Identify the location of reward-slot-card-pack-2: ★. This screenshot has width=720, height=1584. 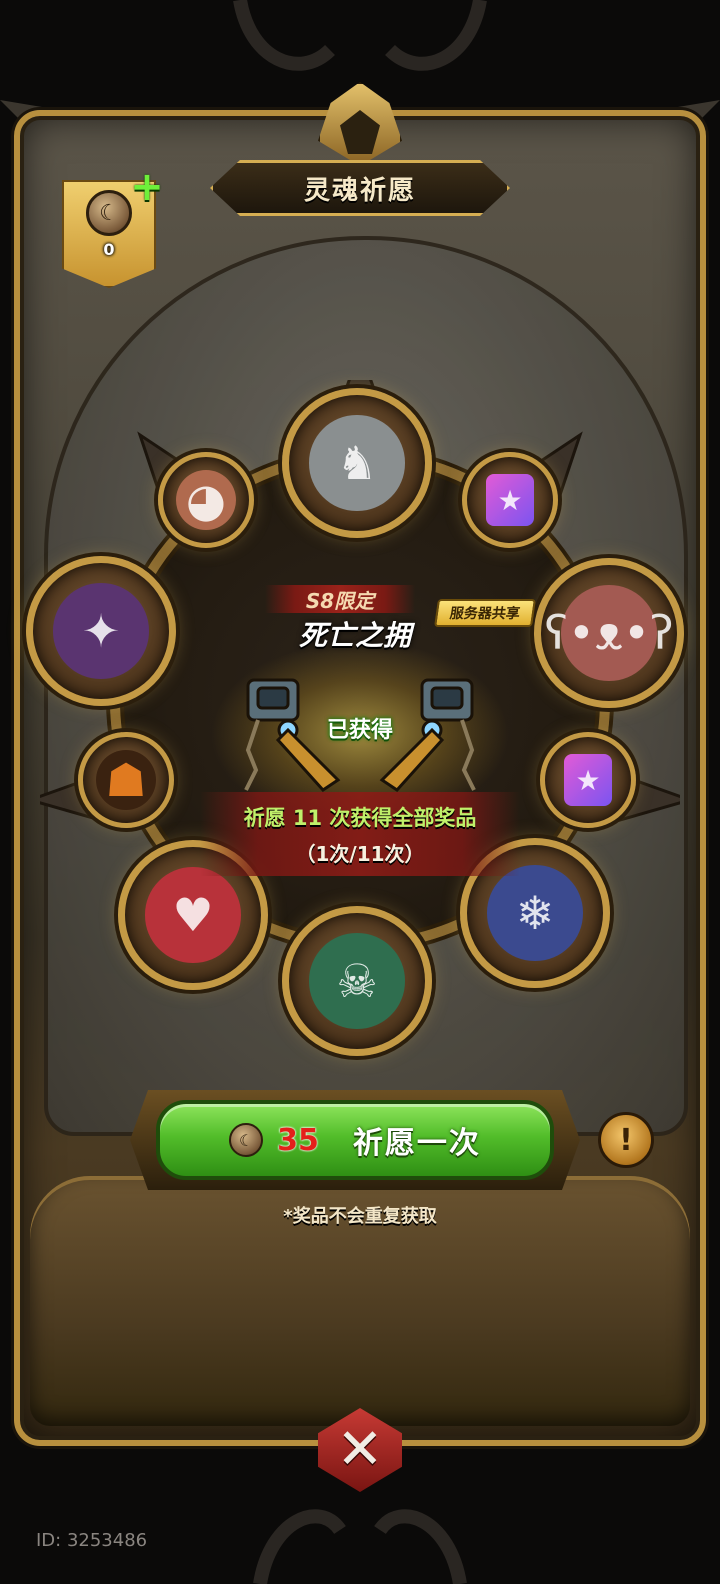
(588, 780).